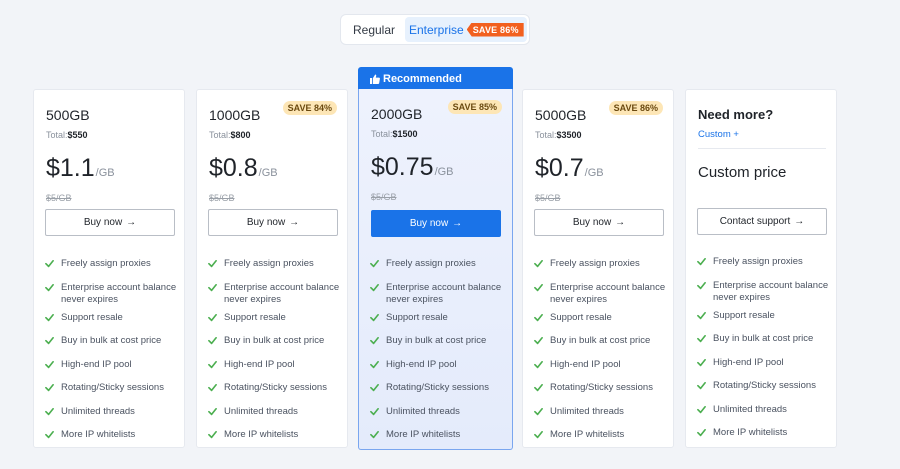  I want to click on save-badge: SAVE 84%, so click(309, 108).